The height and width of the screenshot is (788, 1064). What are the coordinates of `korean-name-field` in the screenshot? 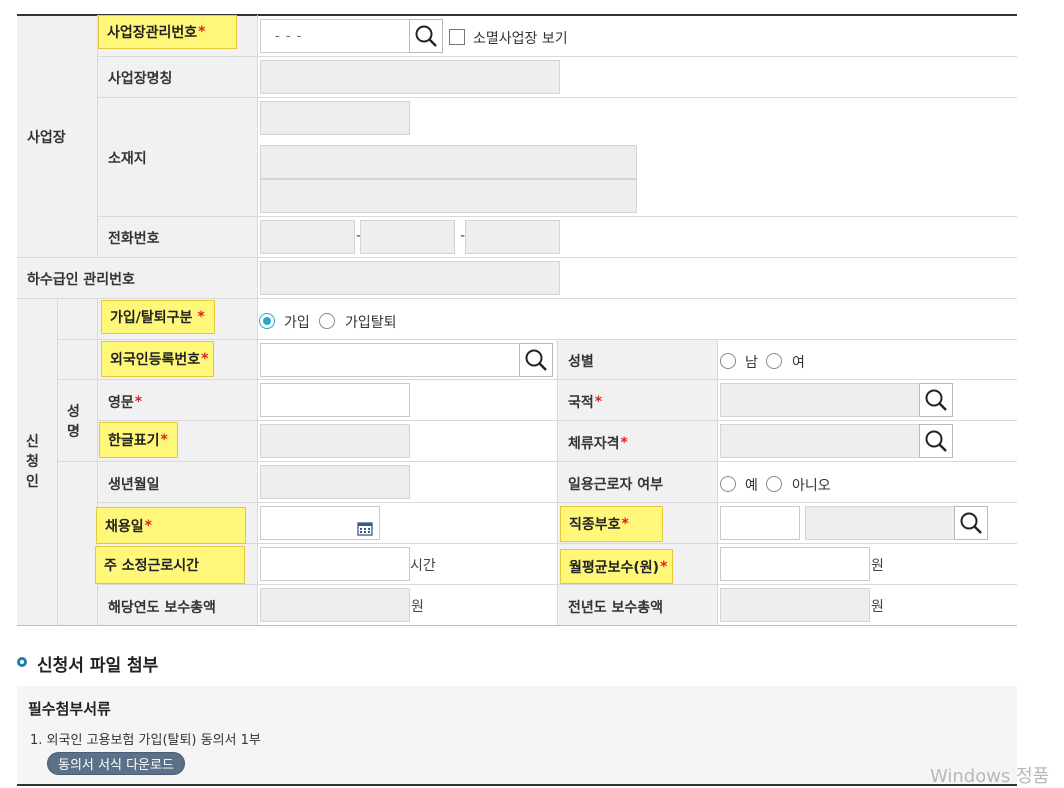 It's located at (335, 441).